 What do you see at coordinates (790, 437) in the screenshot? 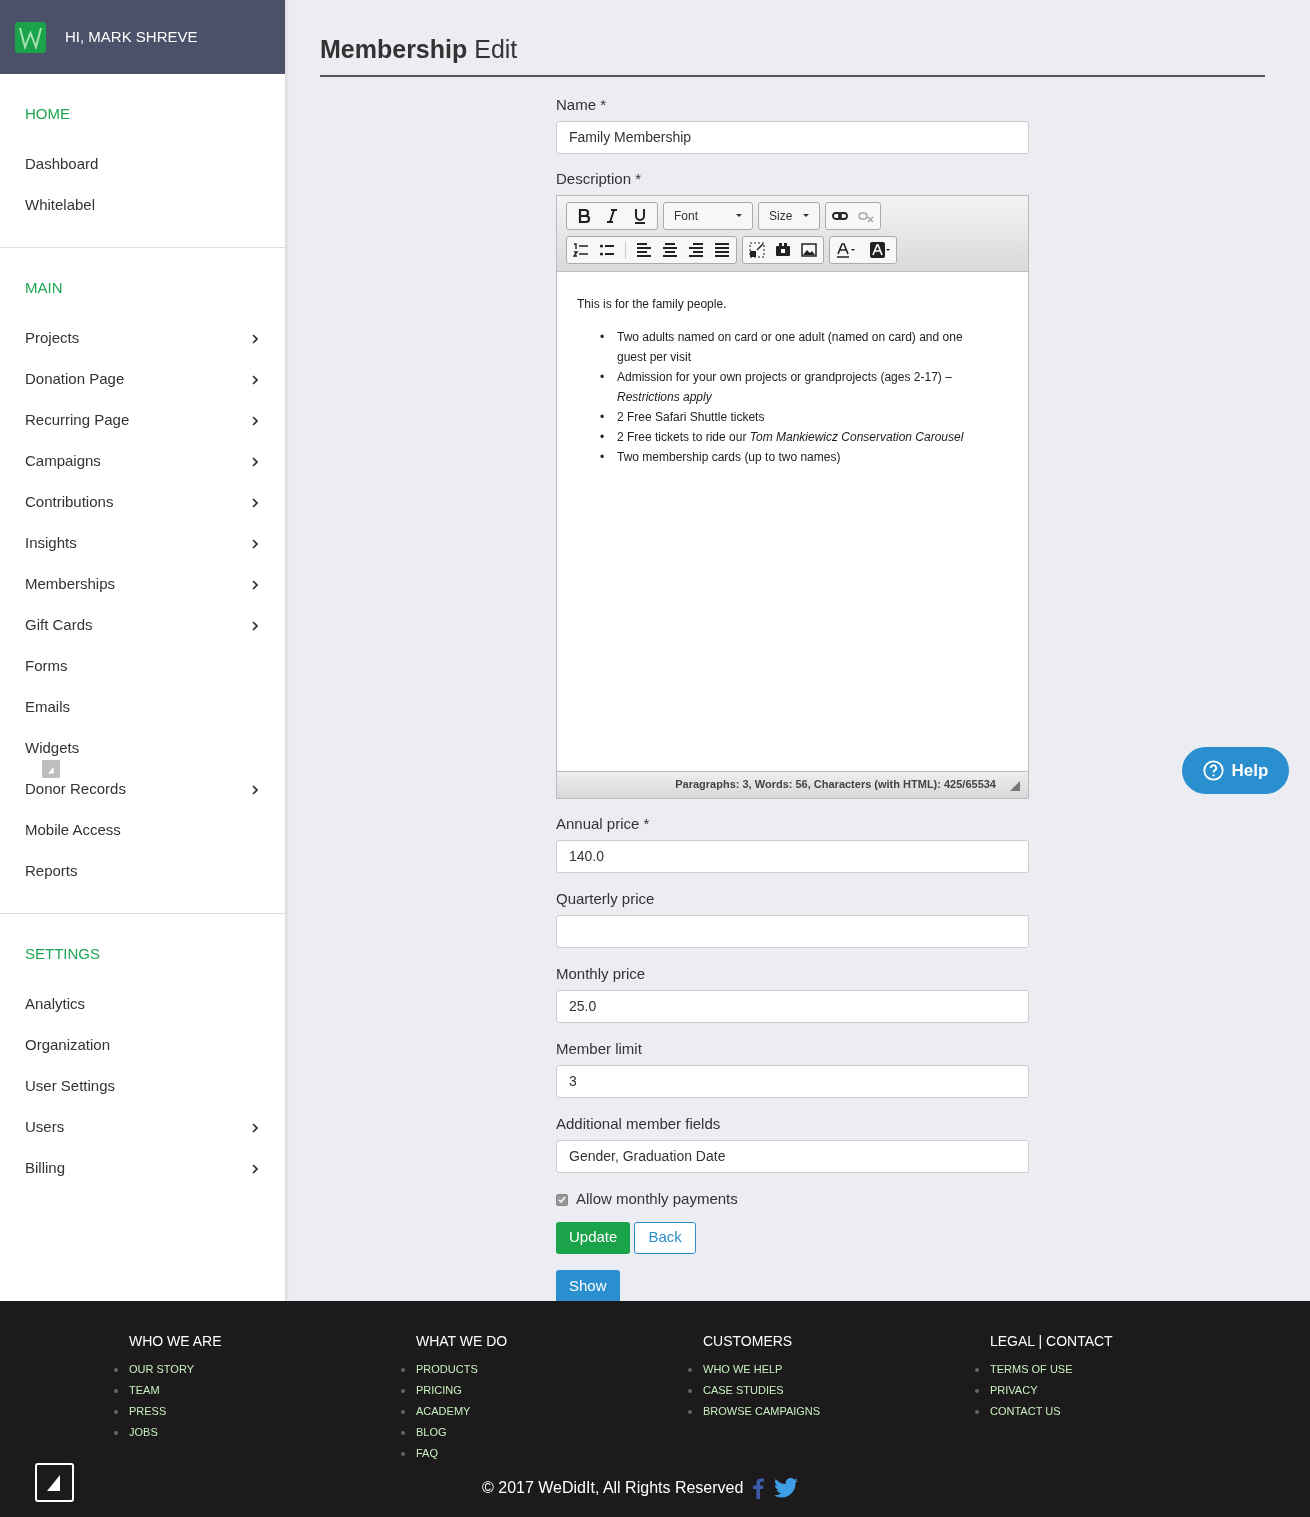
I see `editor-bullet: 2 Free tickets to ride our Tom Mankiewicz Conservation Carousel` at bounding box center [790, 437].